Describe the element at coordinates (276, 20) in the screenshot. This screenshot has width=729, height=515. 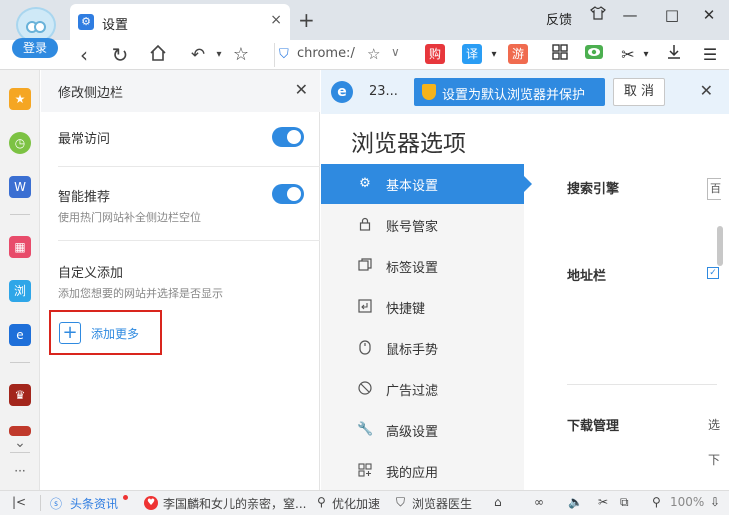
I see `tab-close-icon: ×` at that location.